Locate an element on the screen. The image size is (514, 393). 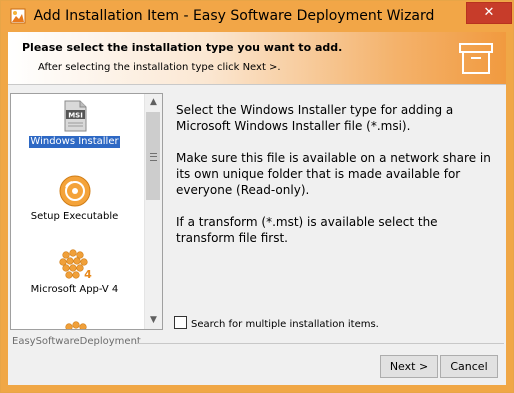
list-scrollbar: ▲ ▼ is located at coordinates (153, 211).